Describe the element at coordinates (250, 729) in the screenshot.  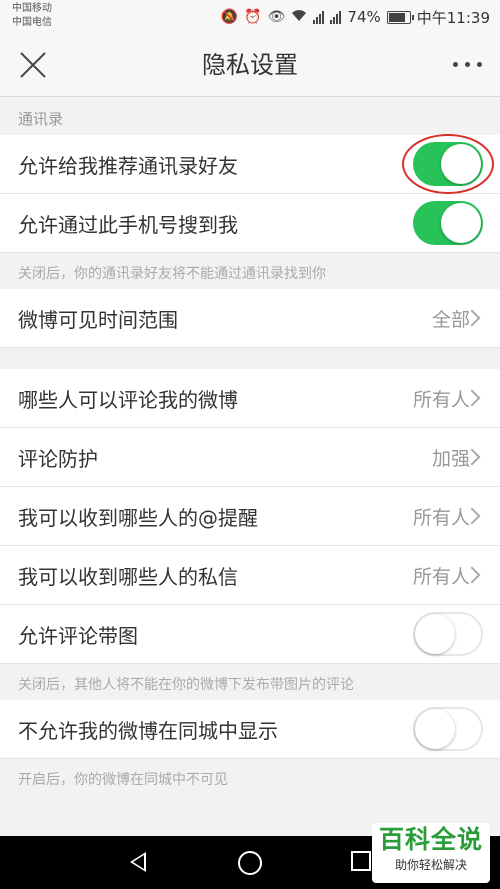
I see `row-hide-in-city: 不允许我的微博在同城中显示` at that location.